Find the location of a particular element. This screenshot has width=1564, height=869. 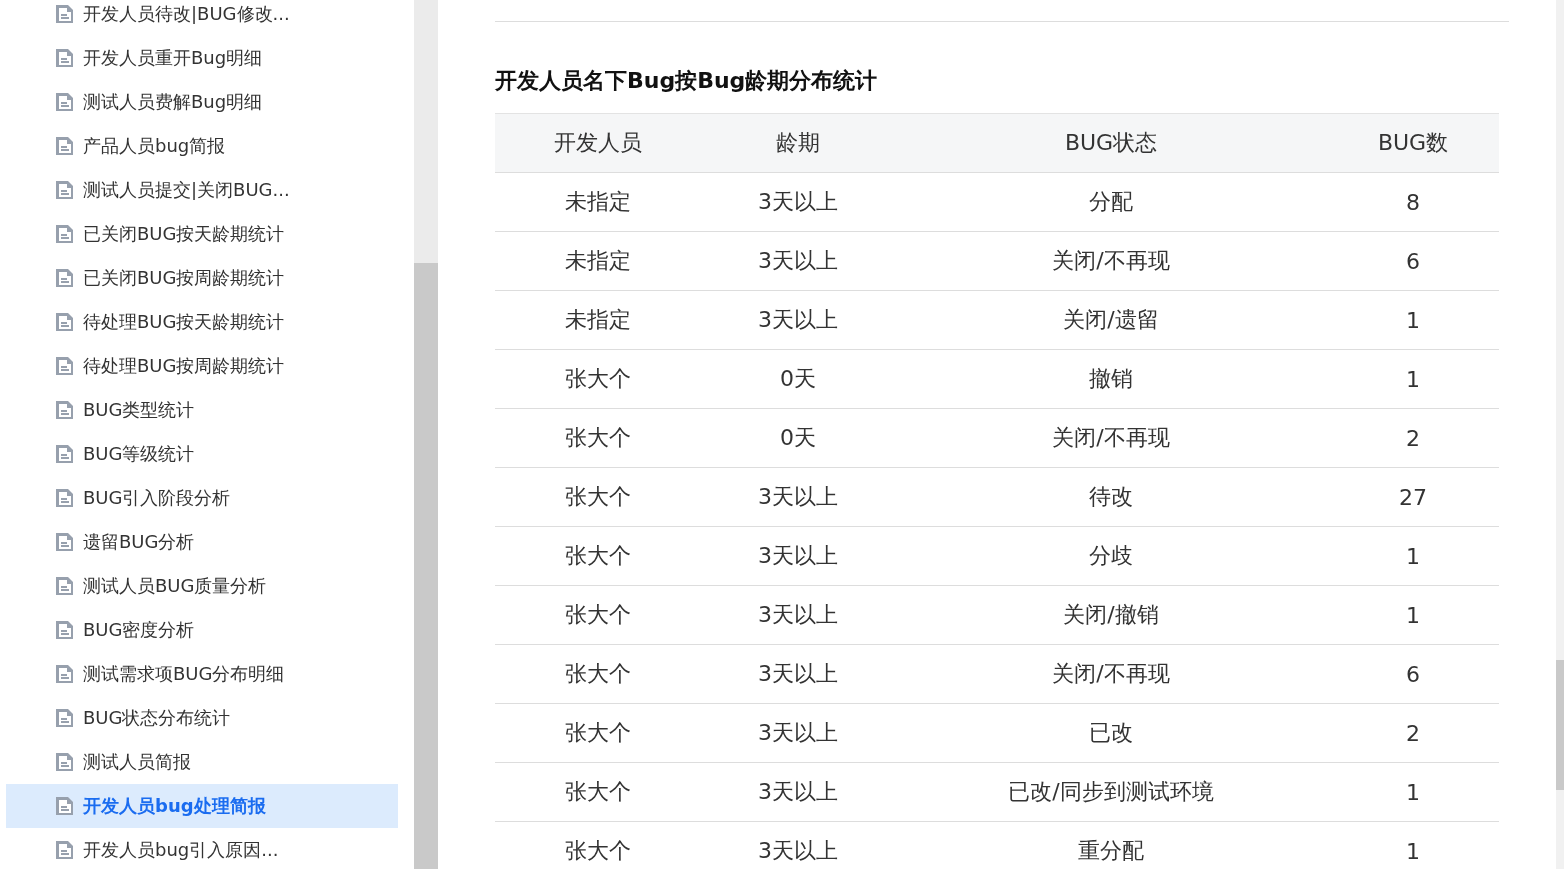

table-cell: 撤销 is located at coordinates (1111, 379).